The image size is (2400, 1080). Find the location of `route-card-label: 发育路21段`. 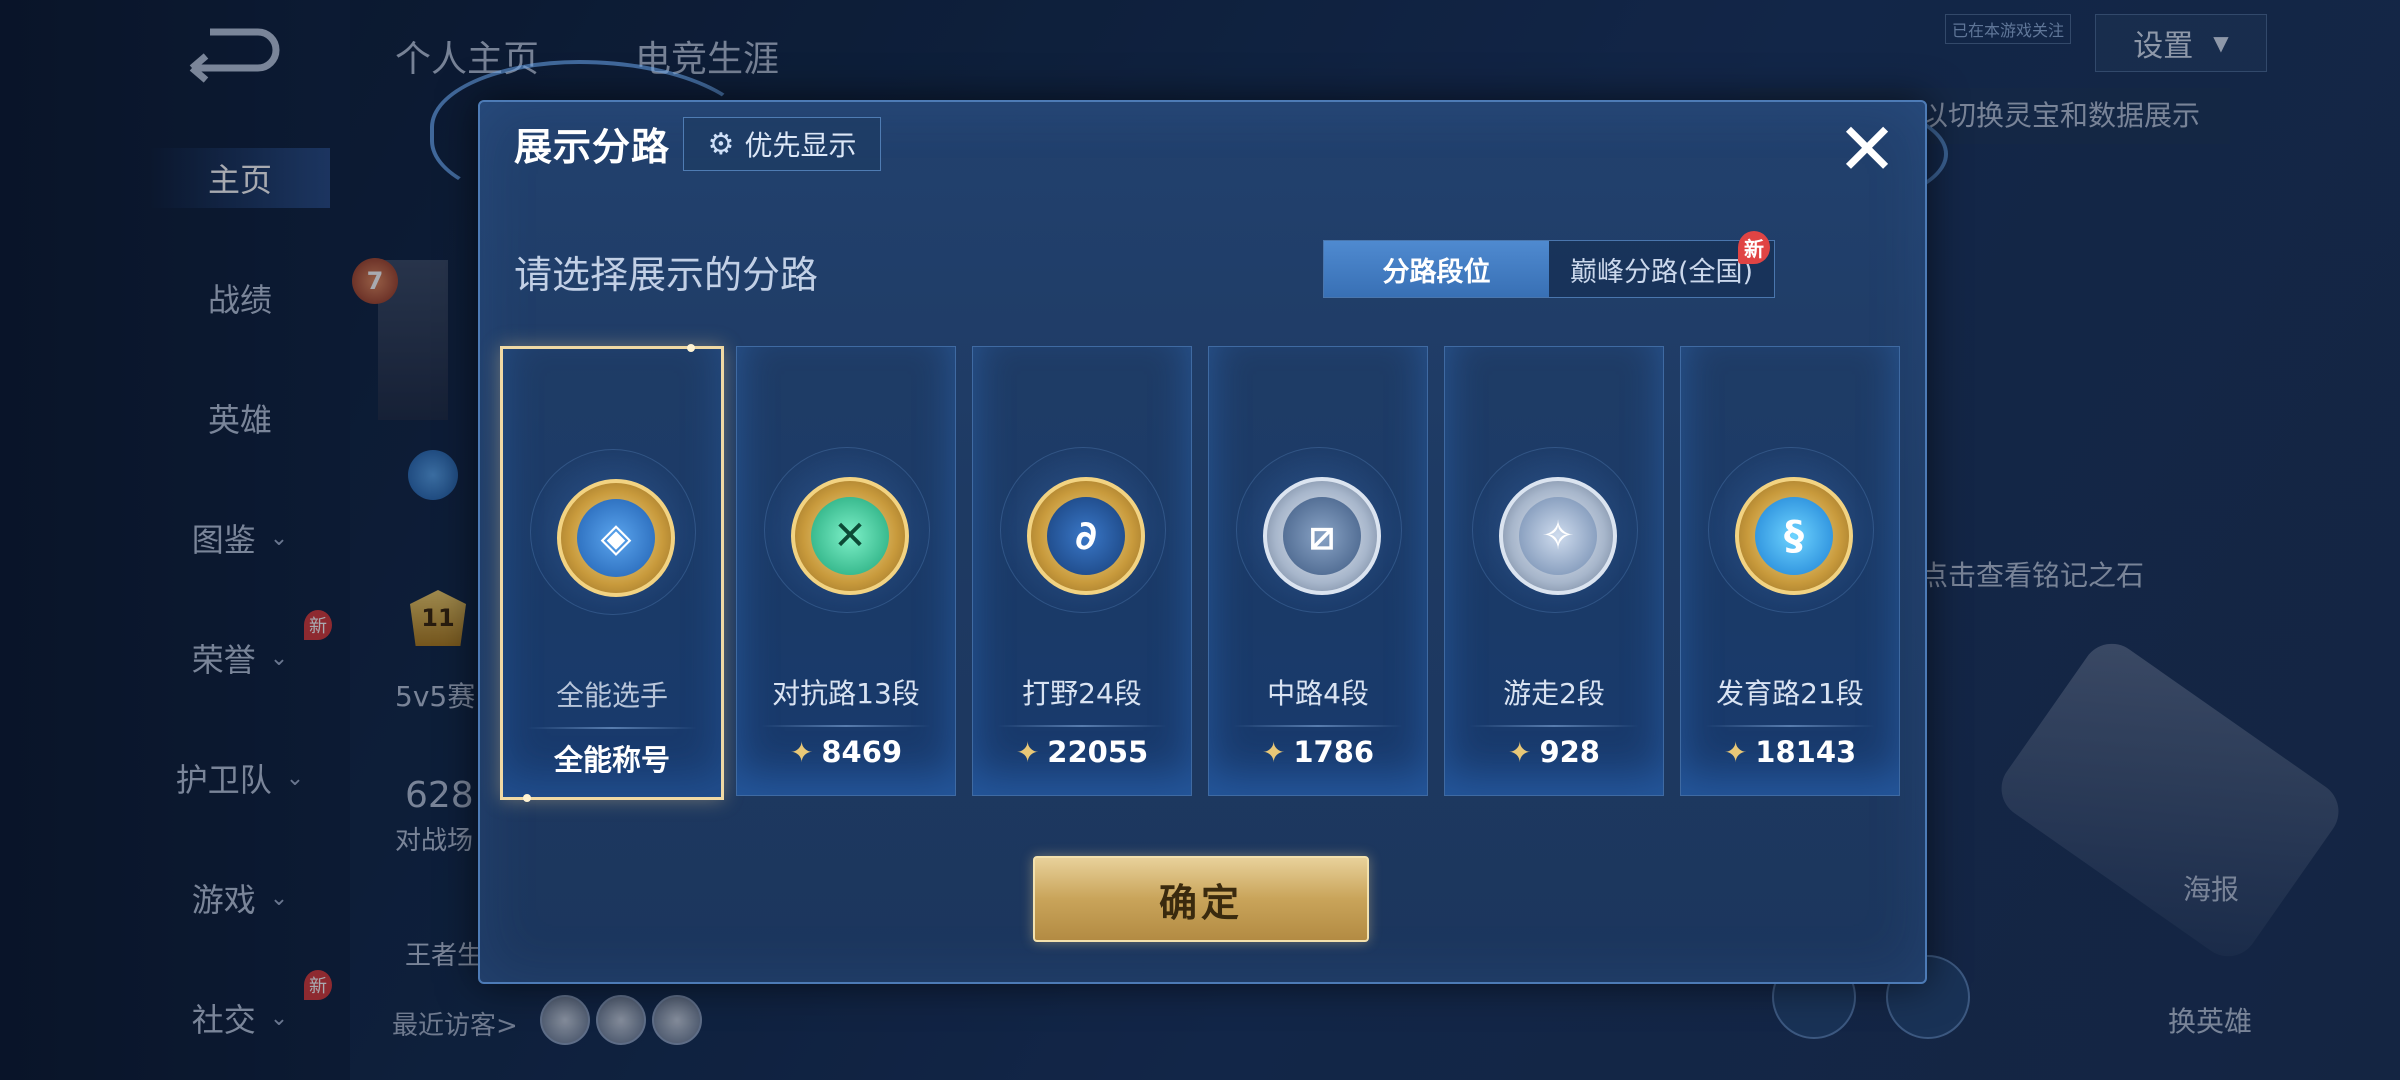

route-card-label: 发育路21段 is located at coordinates (1790, 693).